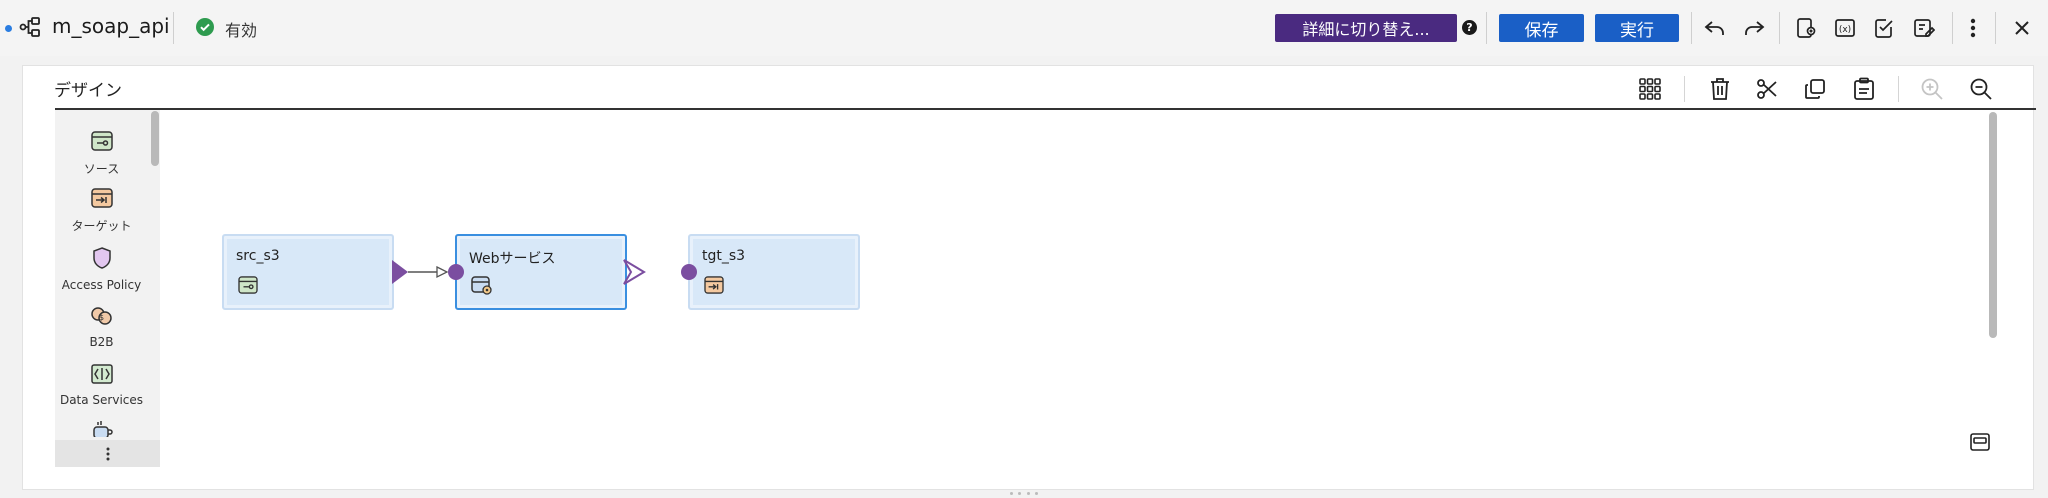  What do you see at coordinates (88, 91) in the screenshot?
I see `design-panel-title: デザイン` at bounding box center [88, 91].